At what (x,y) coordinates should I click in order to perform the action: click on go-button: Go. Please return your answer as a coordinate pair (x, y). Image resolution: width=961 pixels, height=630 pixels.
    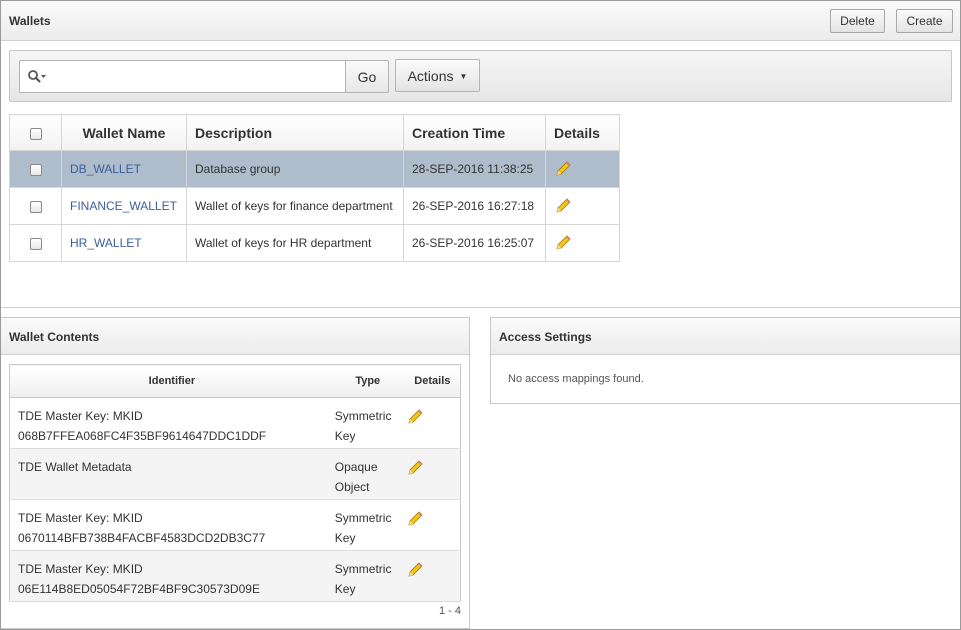
    Looking at the image, I should click on (367, 76).